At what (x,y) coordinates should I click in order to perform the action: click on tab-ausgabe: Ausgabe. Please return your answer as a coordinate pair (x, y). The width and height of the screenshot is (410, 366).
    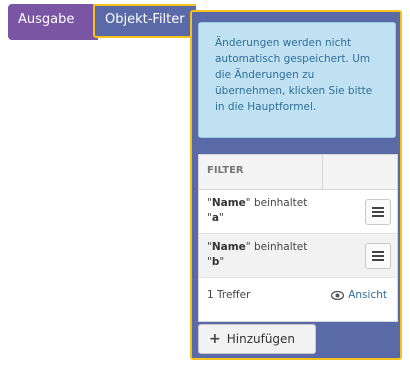
    Looking at the image, I should click on (53, 22).